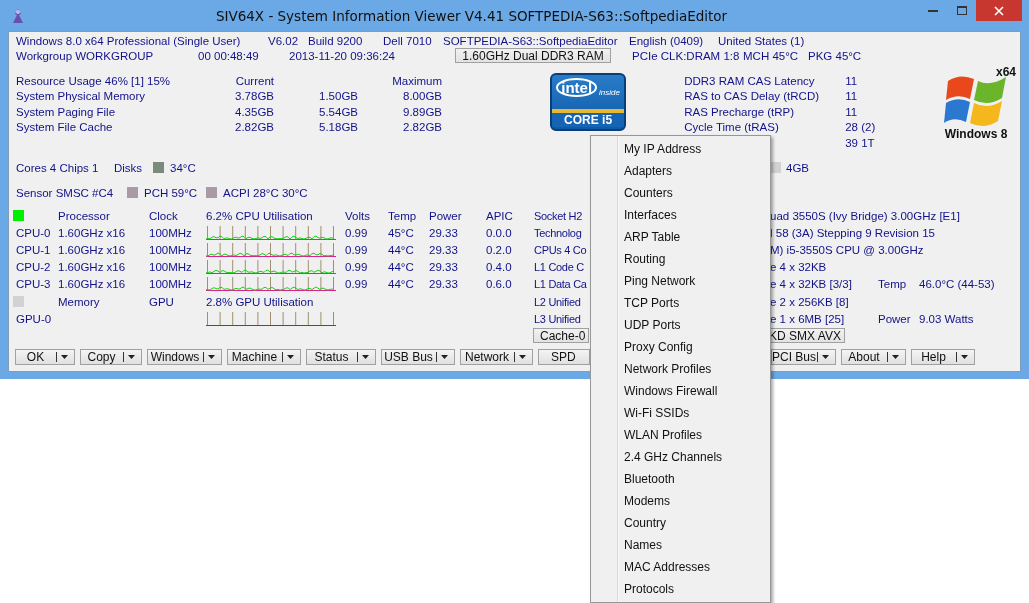 The width and height of the screenshot is (1029, 603). What do you see at coordinates (771, 55) in the screenshot?
I see `system-info-text: MCH 45°C` at bounding box center [771, 55].